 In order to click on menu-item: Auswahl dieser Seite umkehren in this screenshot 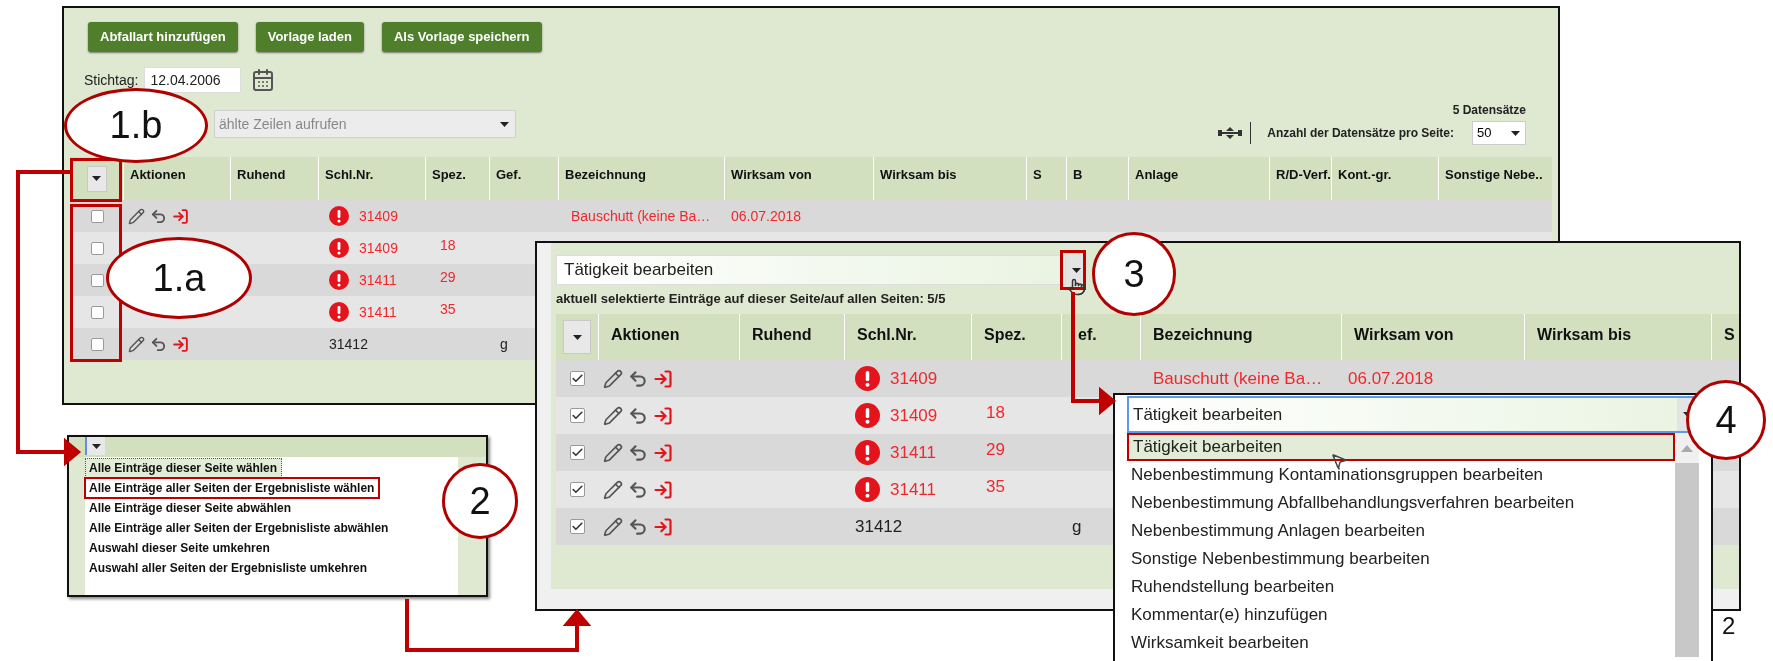, I will do `click(180, 548)`.